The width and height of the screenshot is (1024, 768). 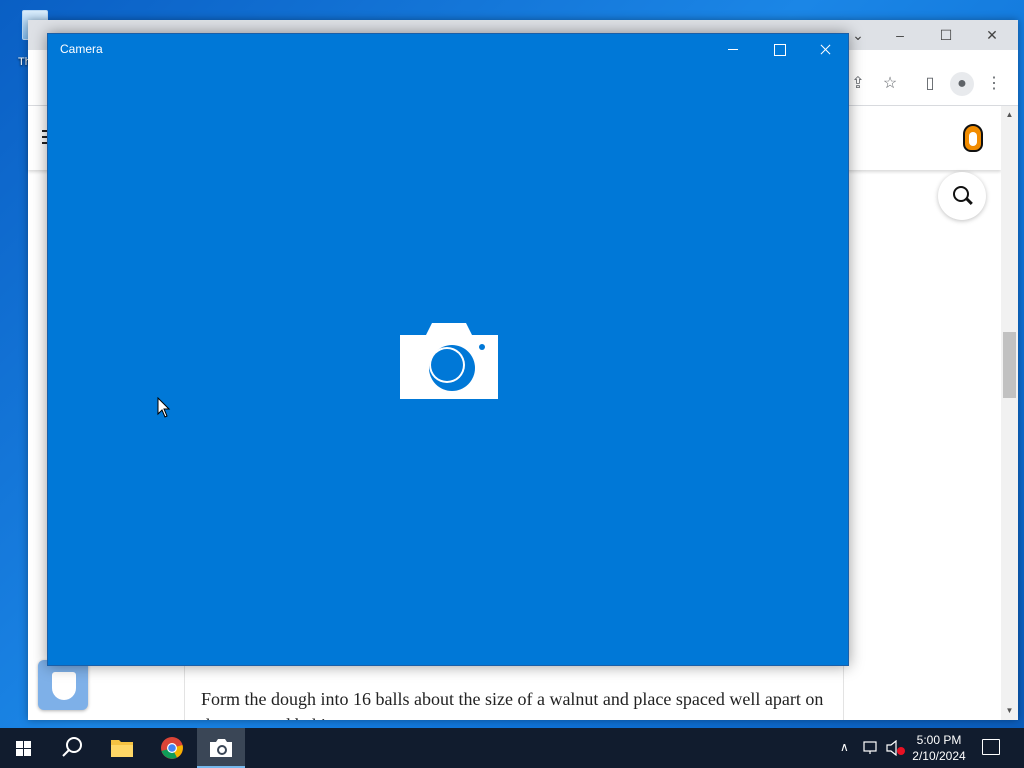 What do you see at coordinates (930, 84) in the screenshot?
I see `side-panel-icon: ▯` at bounding box center [930, 84].